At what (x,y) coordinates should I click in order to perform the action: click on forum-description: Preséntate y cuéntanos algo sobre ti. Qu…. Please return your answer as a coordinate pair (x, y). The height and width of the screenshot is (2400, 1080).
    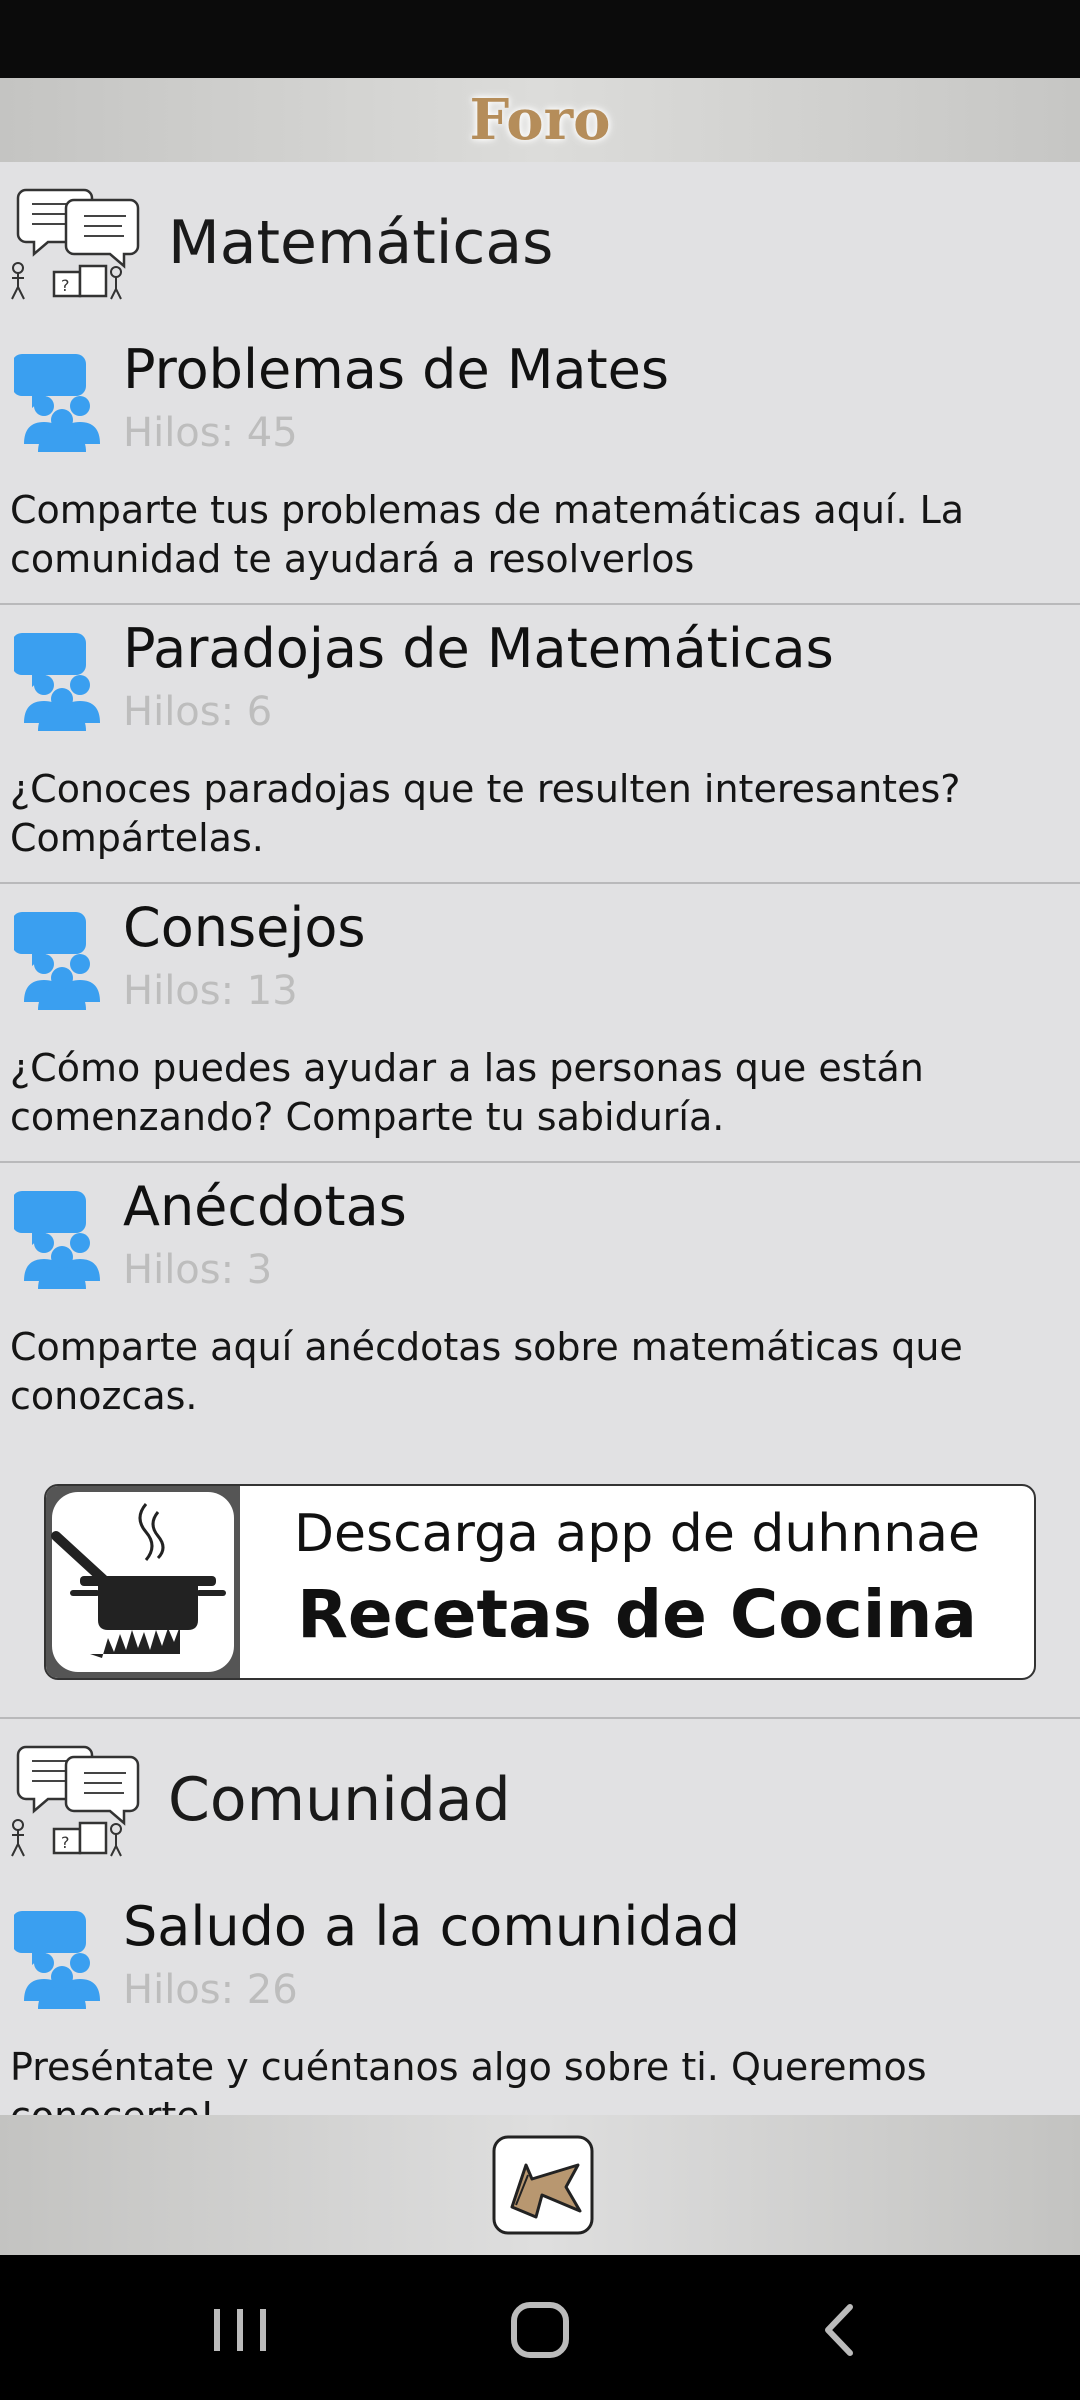
    Looking at the image, I should click on (468, 2080).